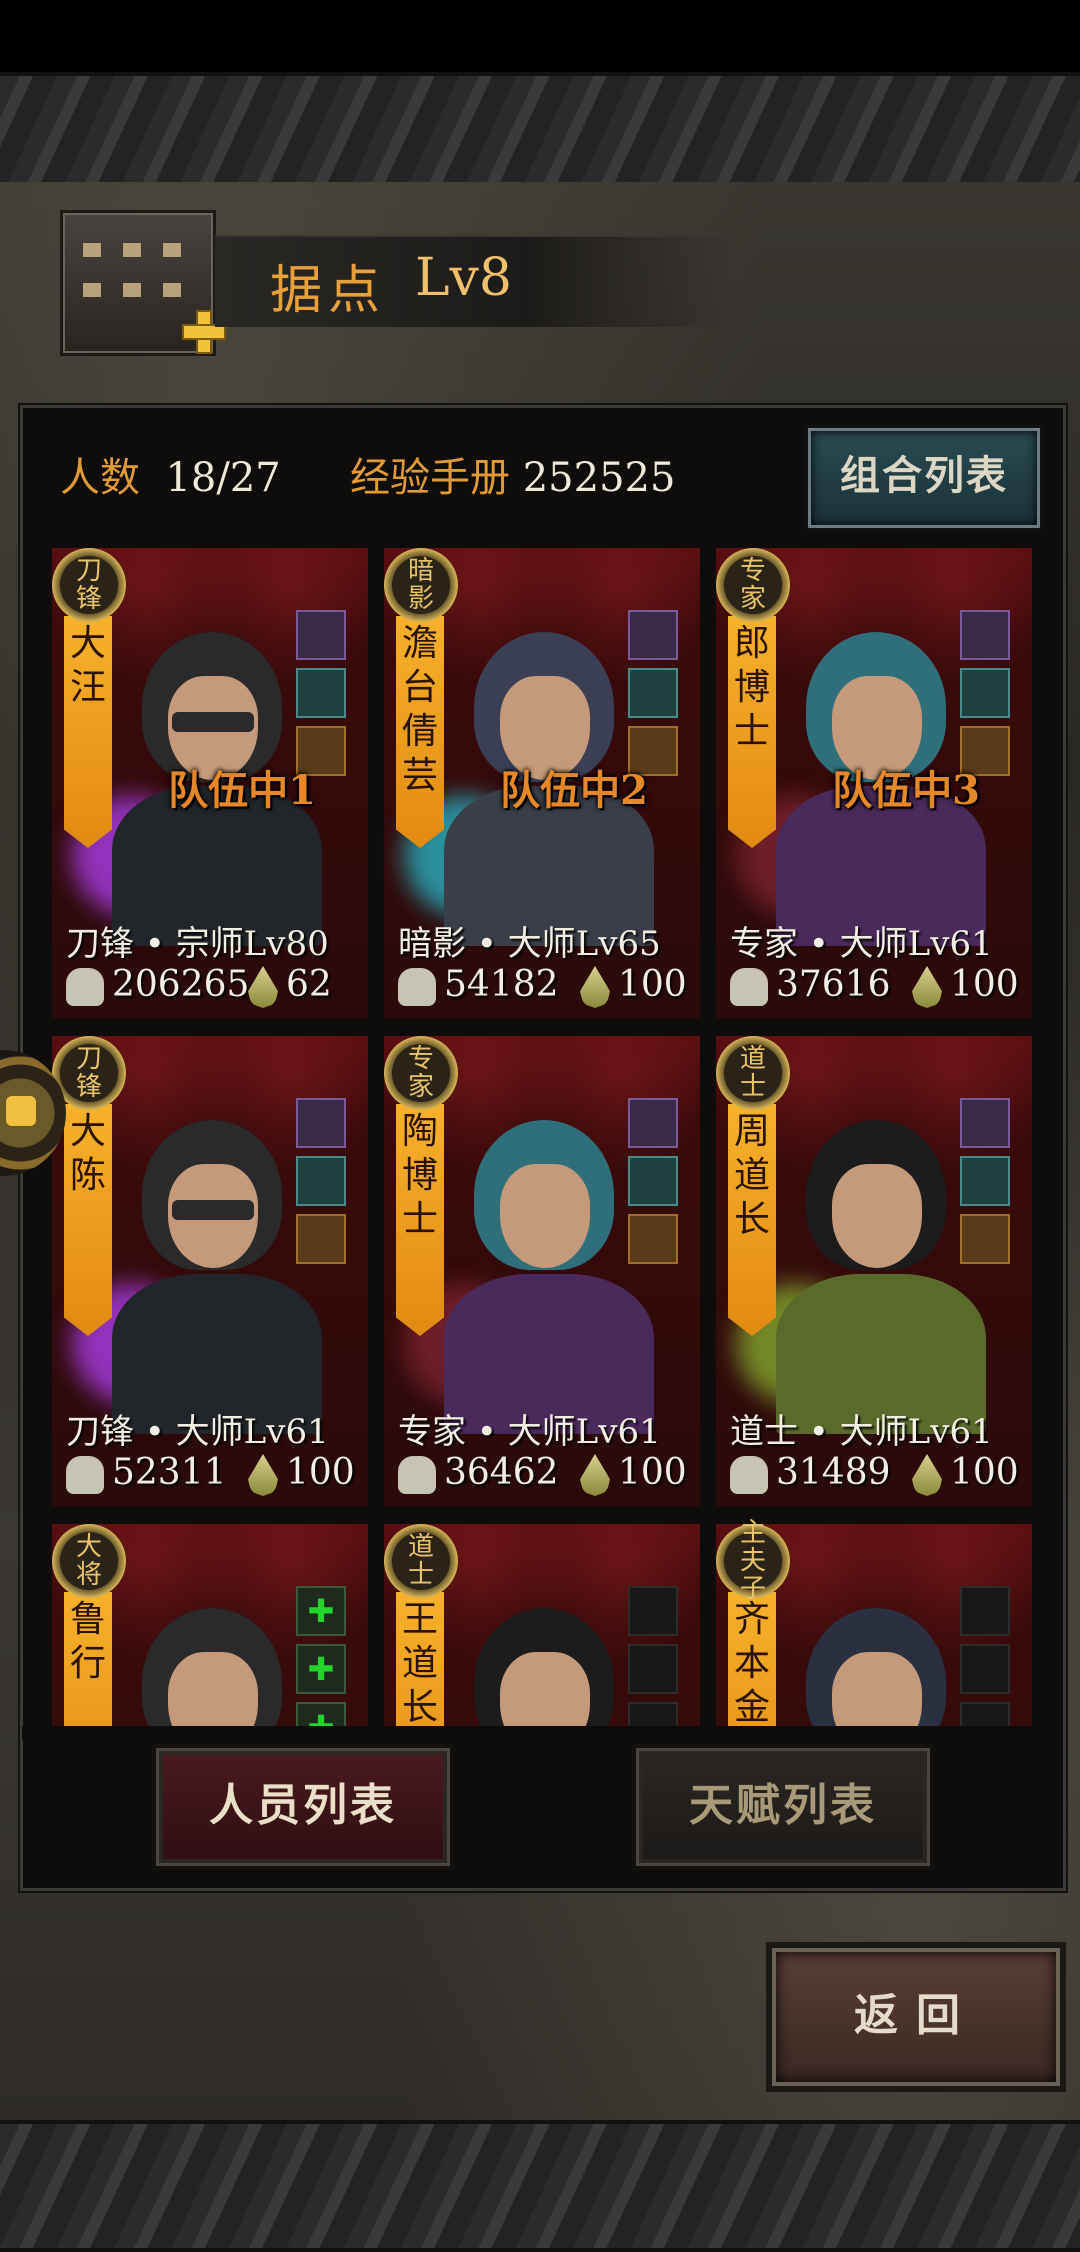 The height and width of the screenshot is (2252, 1080). I want to click on role-badge: 大将, so click(89, 1561).